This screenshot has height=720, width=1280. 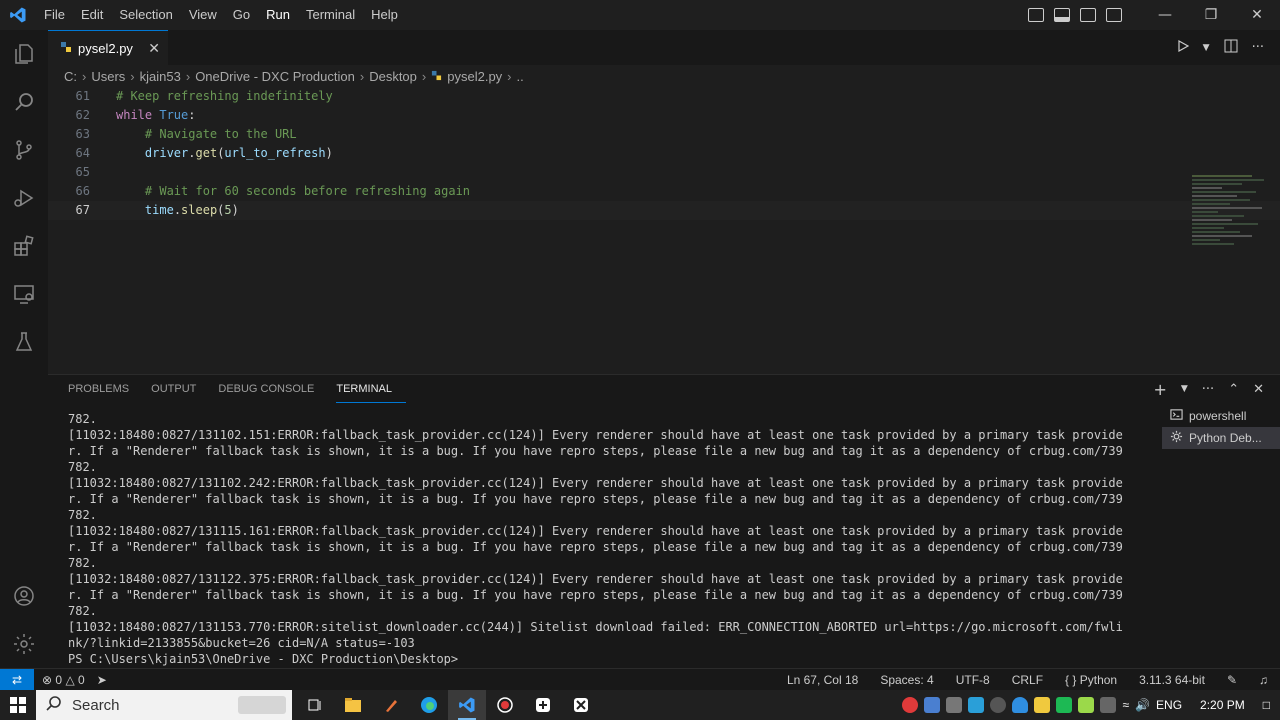 I want to click on record-indicator-icon, so click(x=910, y=705).